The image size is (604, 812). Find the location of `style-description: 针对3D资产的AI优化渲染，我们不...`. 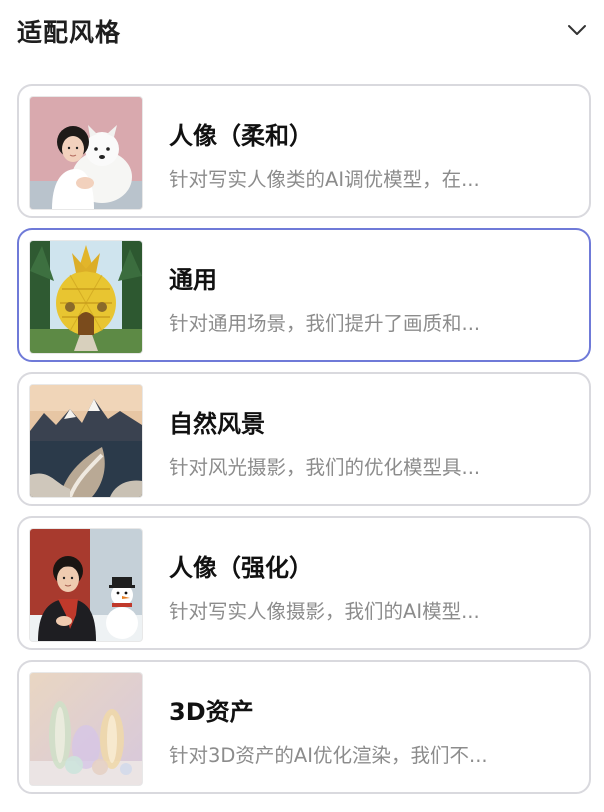

style-description: 针对3D资产的AI优化渲染，我们不... is located at coordinates (328, 755).